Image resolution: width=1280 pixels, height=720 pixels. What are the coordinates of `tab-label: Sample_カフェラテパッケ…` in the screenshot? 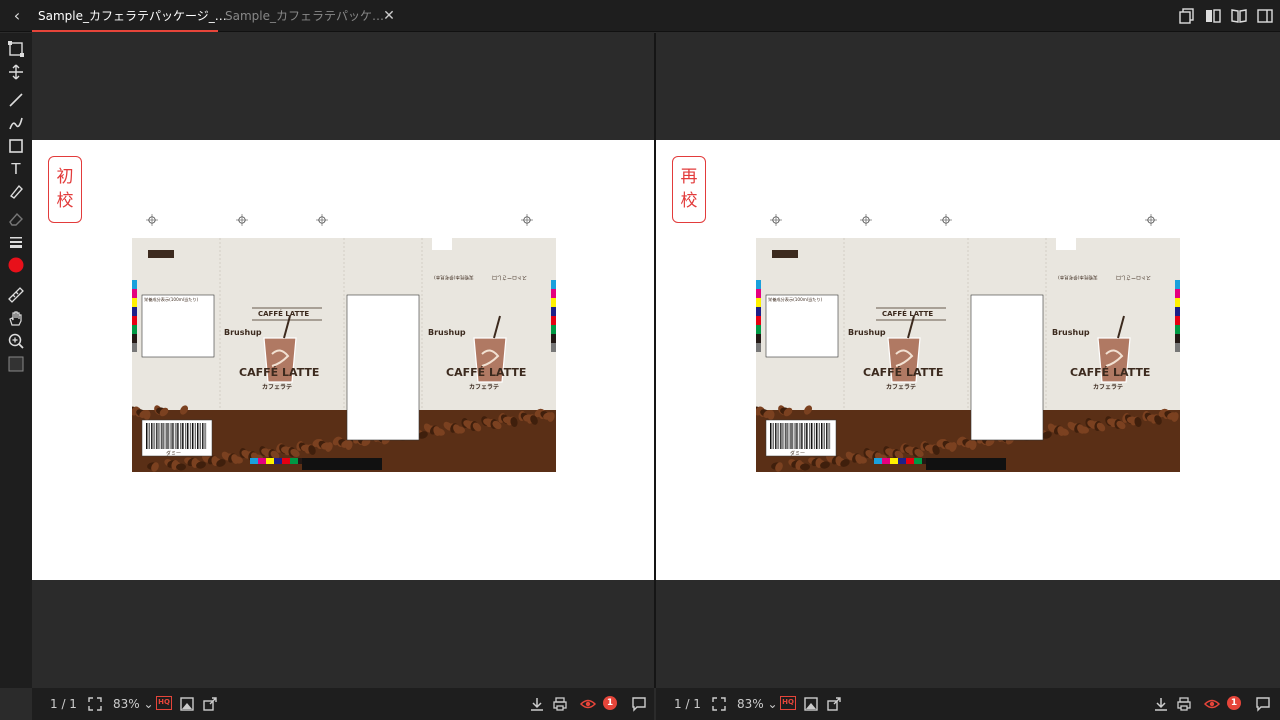 It's located at (304, 16).